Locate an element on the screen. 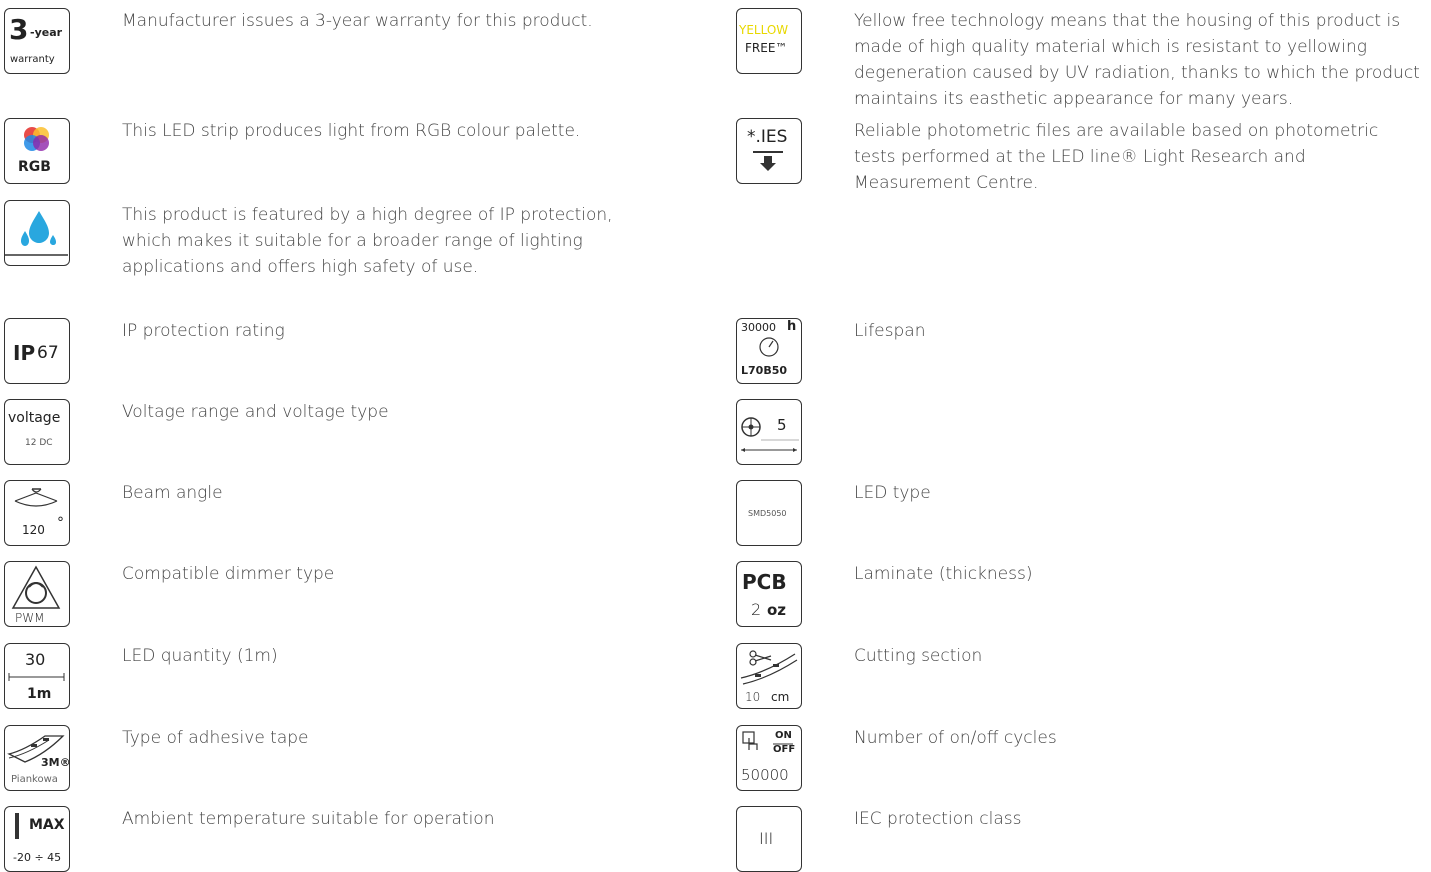  hand-press-icon is located at coordinates (750, 740).